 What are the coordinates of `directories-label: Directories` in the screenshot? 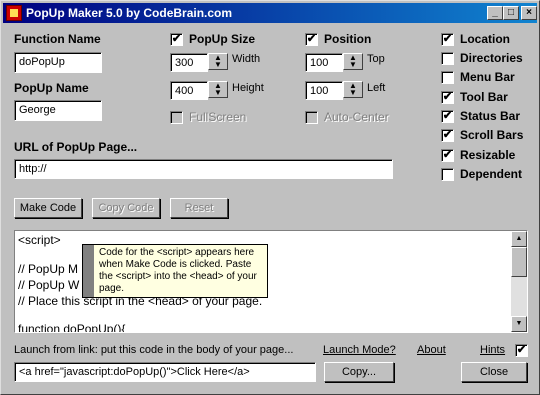 It's located at (491, 58).